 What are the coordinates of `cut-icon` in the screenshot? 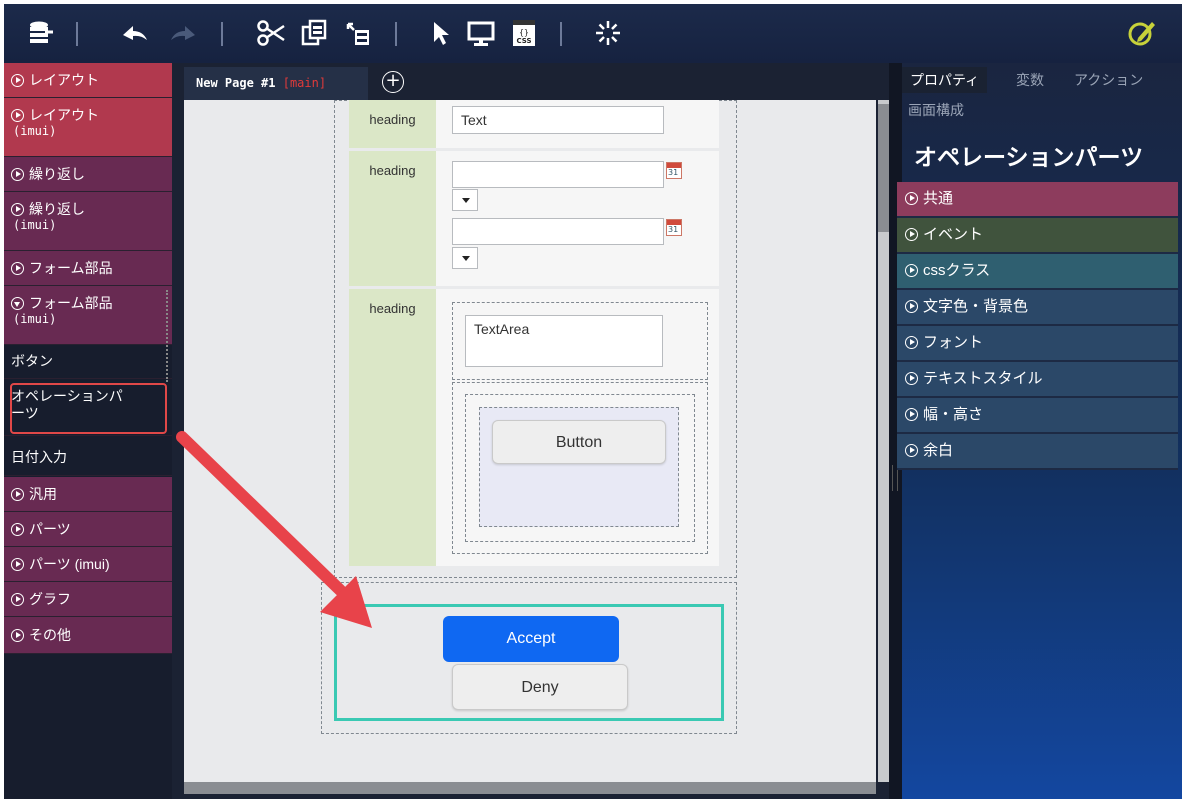 It's located at (271, 33).